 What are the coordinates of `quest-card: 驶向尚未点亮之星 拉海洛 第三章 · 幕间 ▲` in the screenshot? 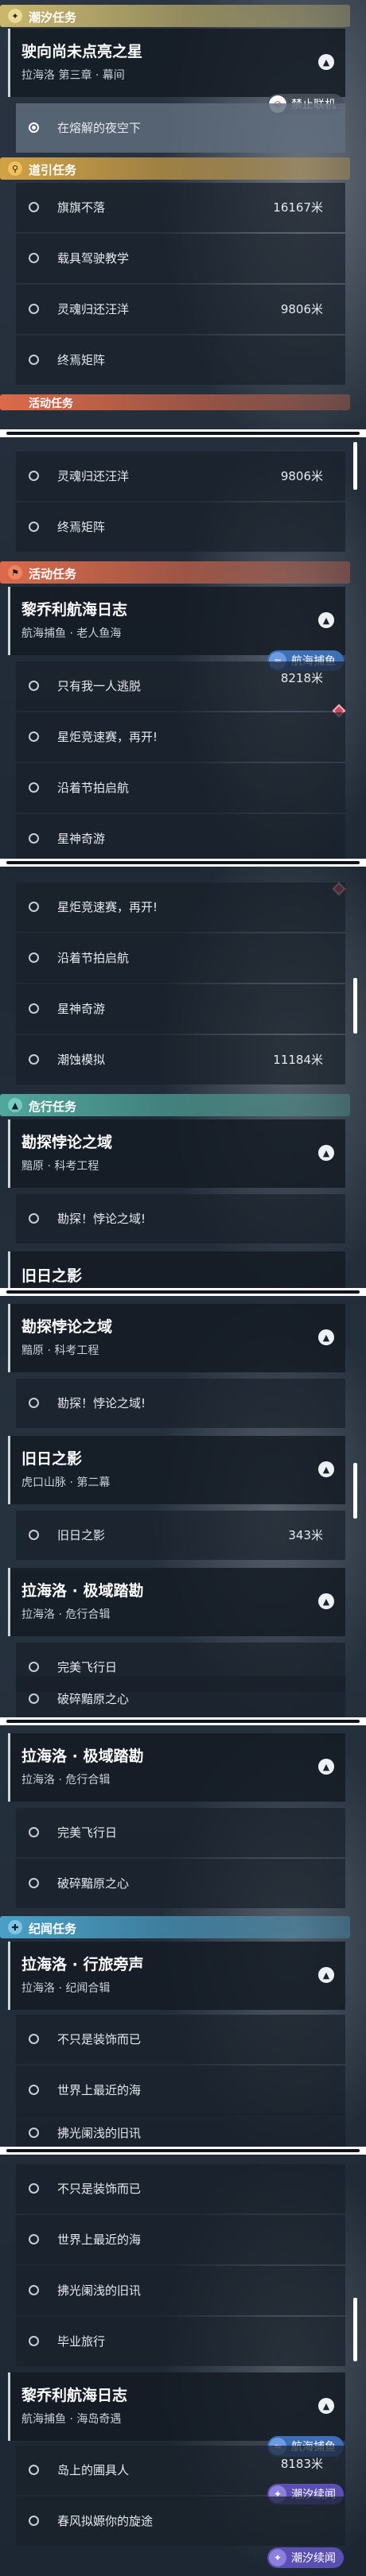 It's located at (176, 63).